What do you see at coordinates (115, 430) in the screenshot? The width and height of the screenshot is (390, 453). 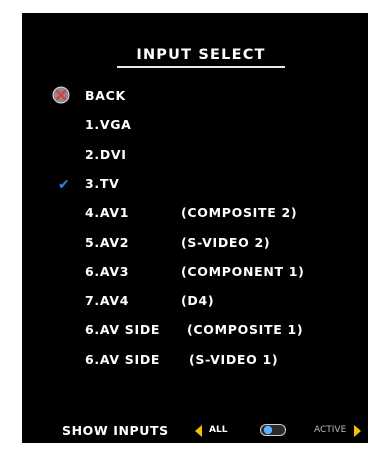 I see `show-inputs-label: SHOW INPUTS` at bounding box center [115, 430].